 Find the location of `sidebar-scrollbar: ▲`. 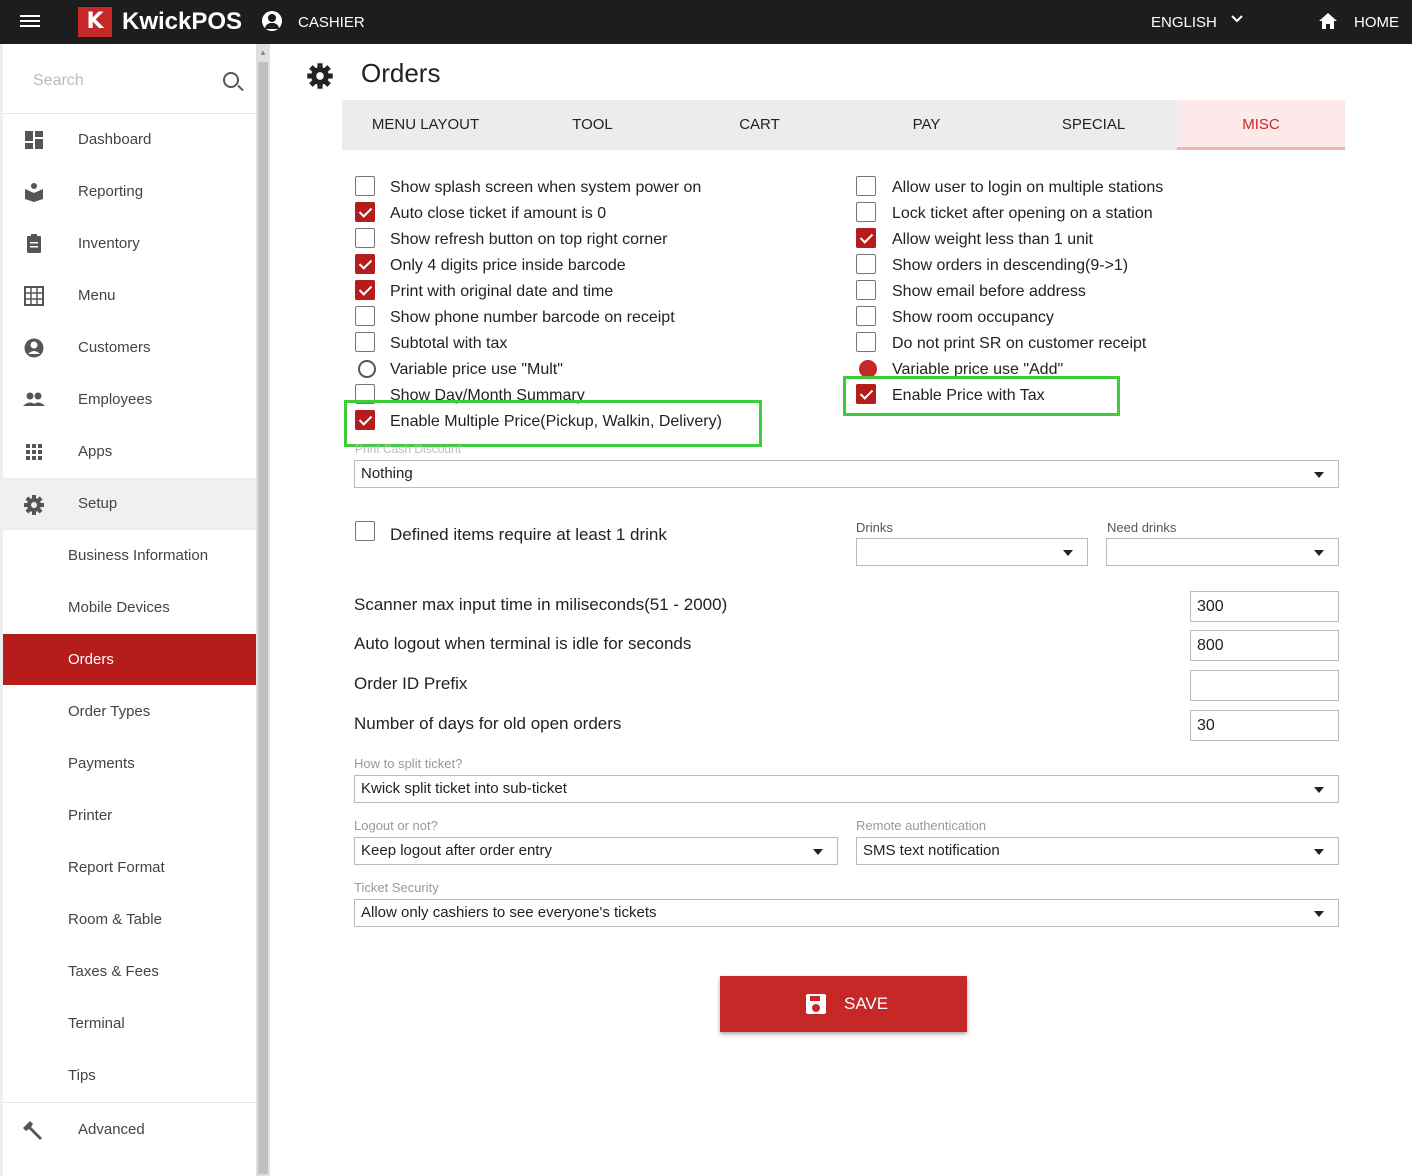

sidebar-scrollbar: ▲ is located at coordinates (263, 610).